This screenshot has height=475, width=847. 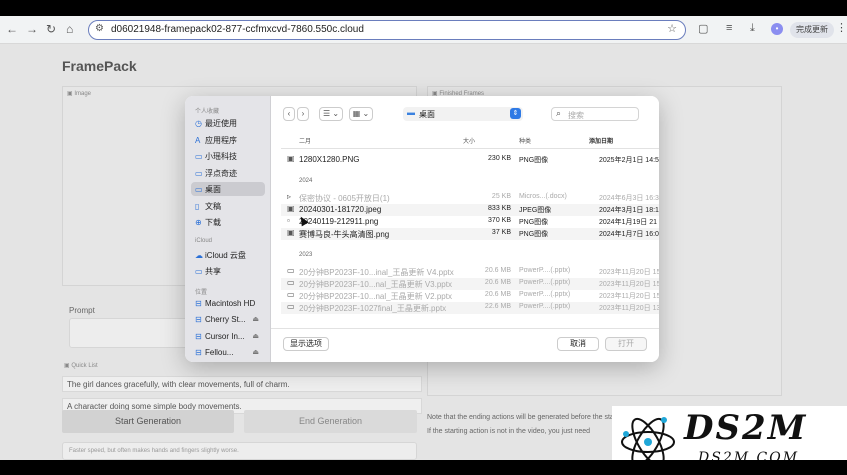 What do you see at coordinates (12, 29) in the screenshot?
I see `back-icon: ←` at bounding box center [12, 29].